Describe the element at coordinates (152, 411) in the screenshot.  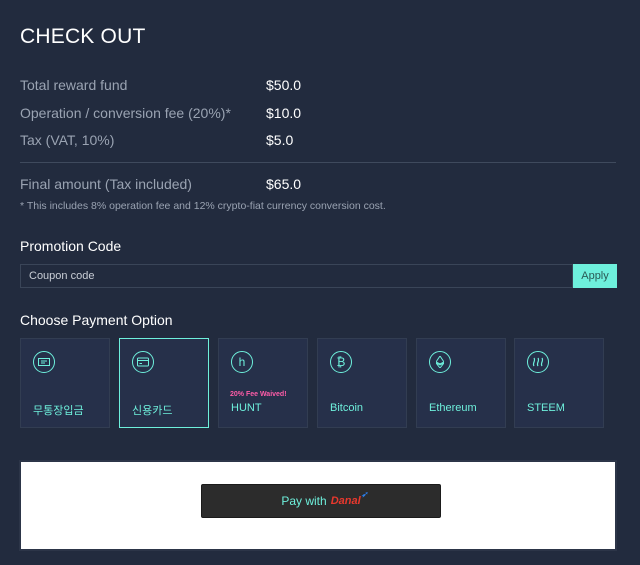
I see `payment-option-label: 신용카드` at that location.